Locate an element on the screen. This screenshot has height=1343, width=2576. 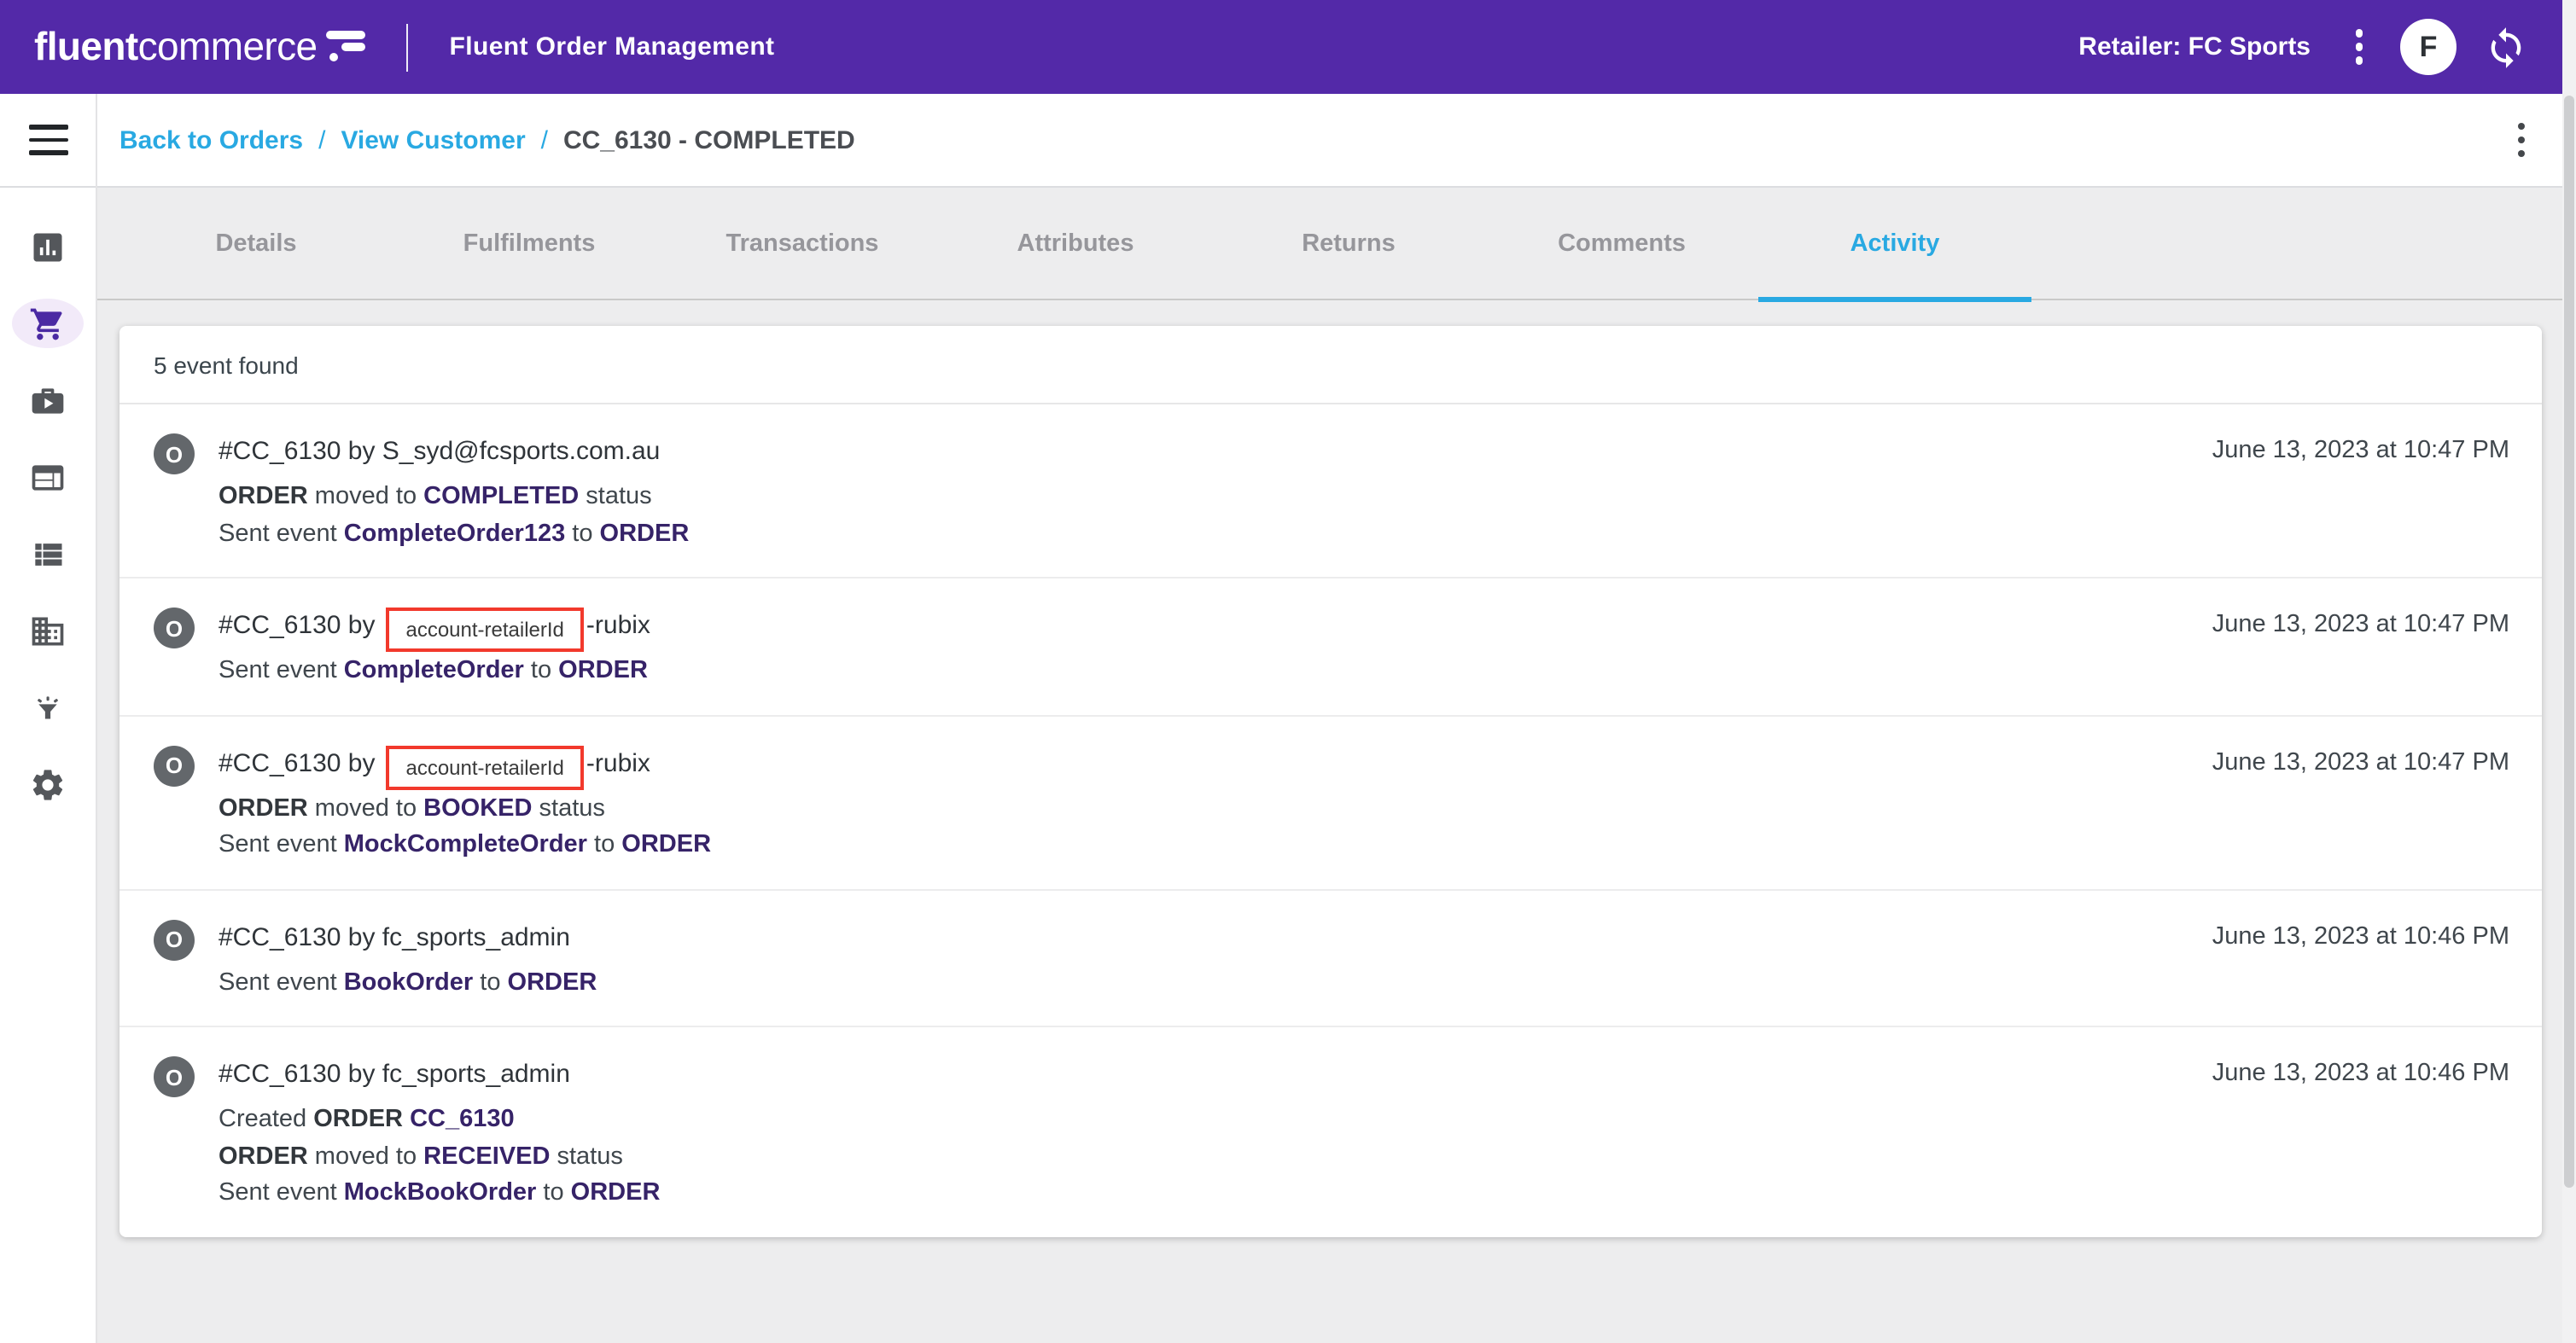
breadcrumb-link: View Customer is located at coordinates (433, 139).